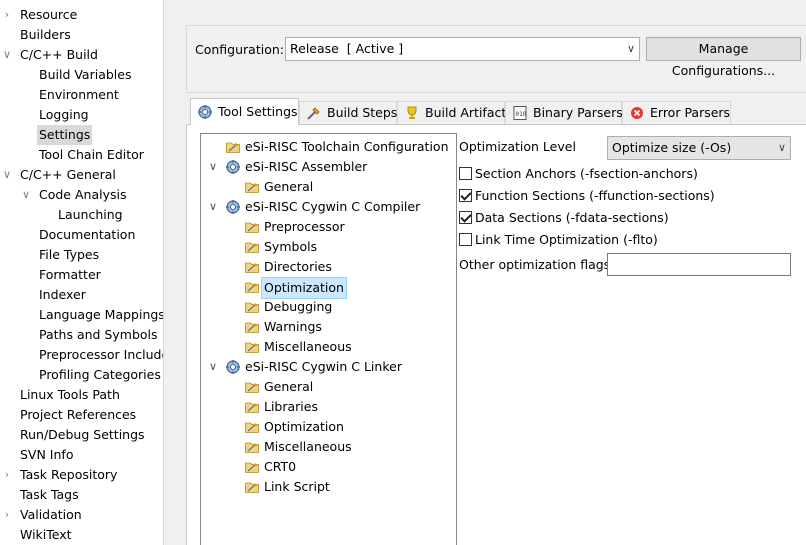 The width and height of the screenshot is (806, 545). Describe the element at coordinates (465, 239) in the screenshot. I see `link-time-optimization-checkbox` at that location.